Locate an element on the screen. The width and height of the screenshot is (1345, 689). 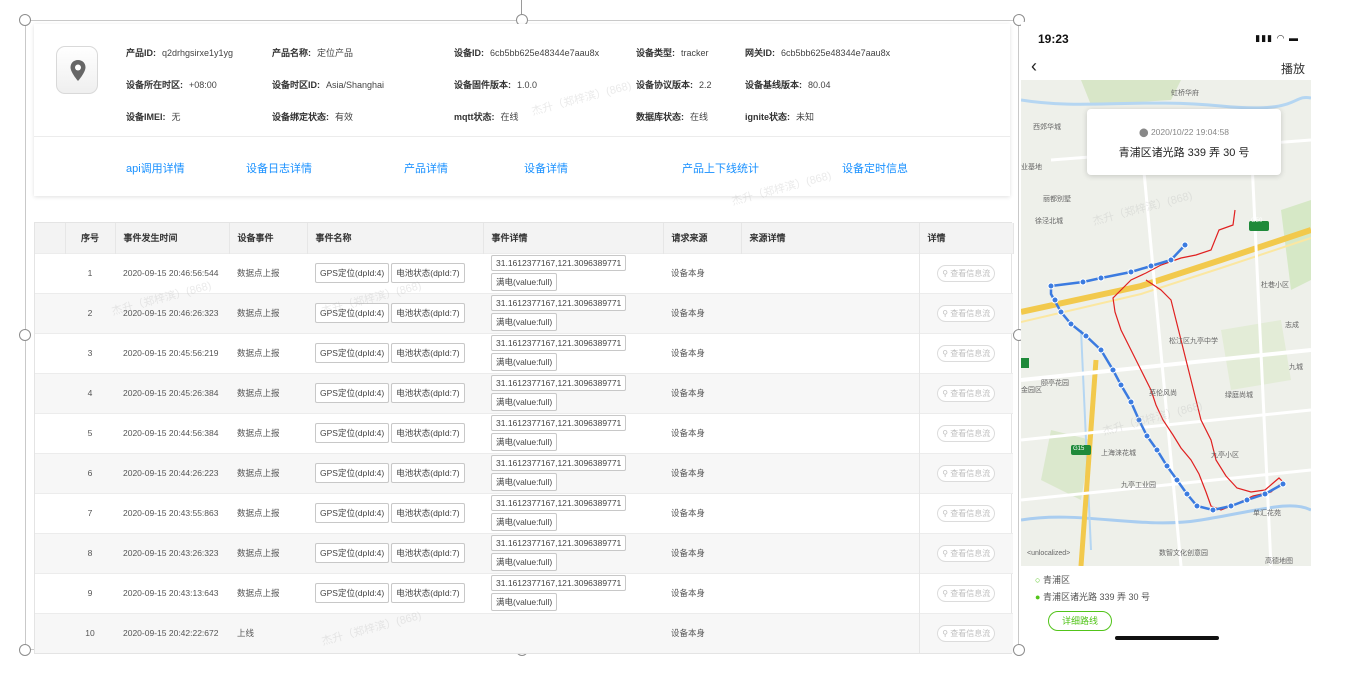
info-field-value: 80.04 is located at coordinates (819, 85).